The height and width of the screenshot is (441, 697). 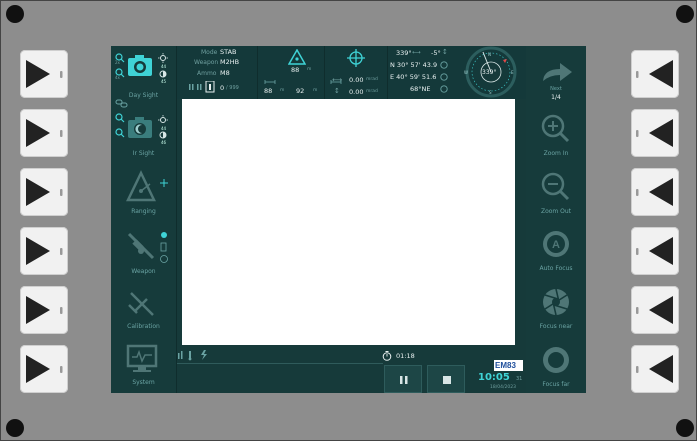 What do you see at coordinates (222, 88) in the screenshot?
I see `ammo-count: 0` at bounding box center [222, 88].